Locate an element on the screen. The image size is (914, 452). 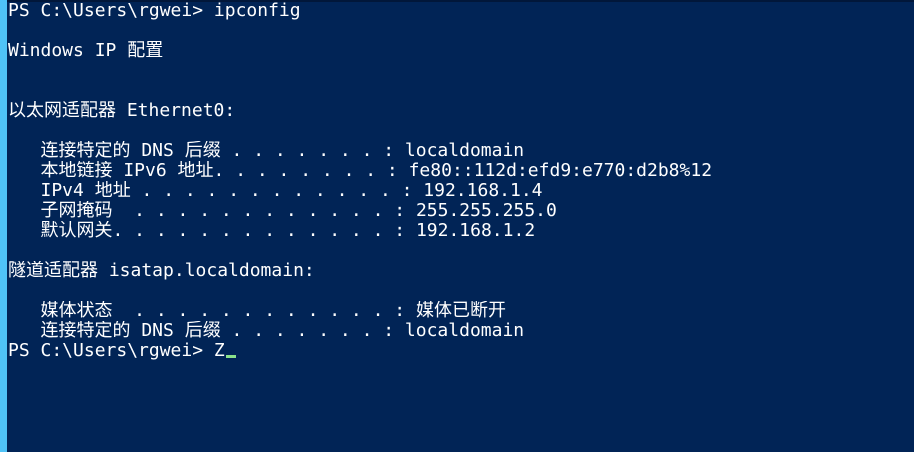
console-line: 以太网适配器 Ethernet0: is located at coordinates (122, 111).